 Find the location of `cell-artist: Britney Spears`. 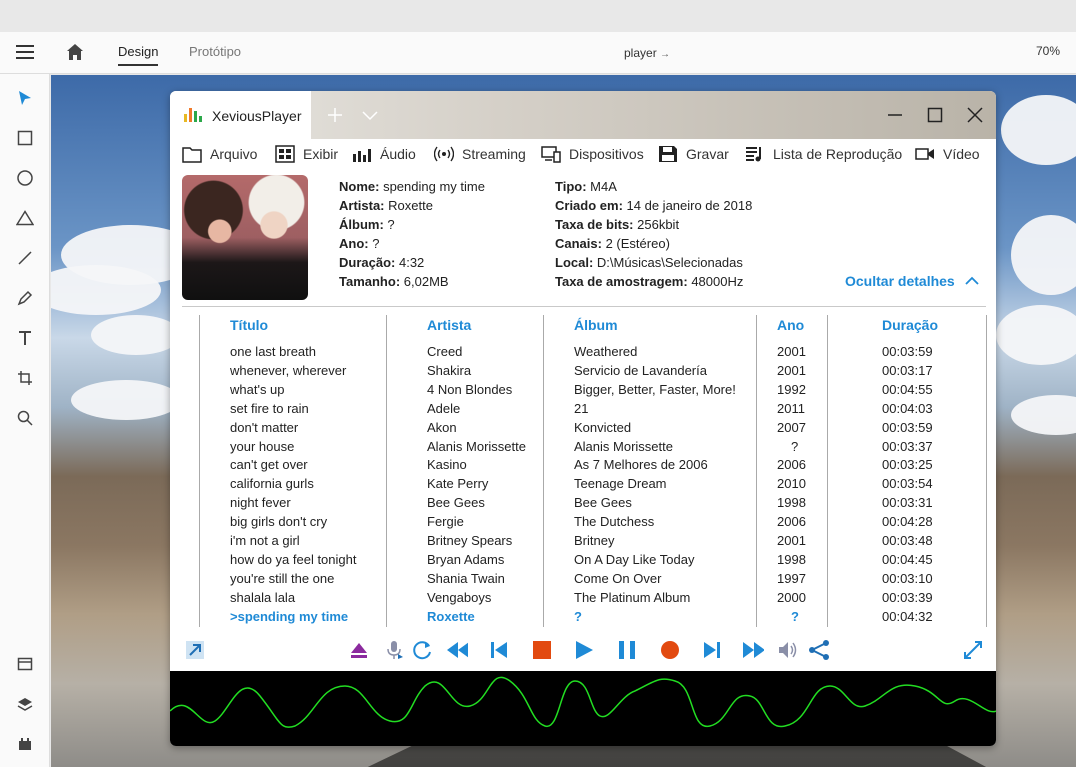

cell-artist: Britney Spears is located at coordinates (469, 540).